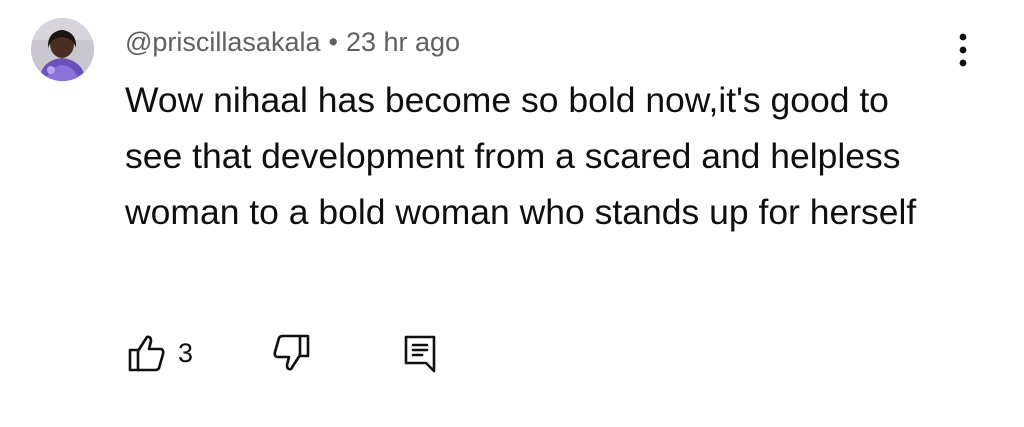 The height and width of the screenshot is (427, 1024). What do you see at coordinates (186, 352) in the screenshot?
I see `like-count: 3` at bounding box center [186, 352].